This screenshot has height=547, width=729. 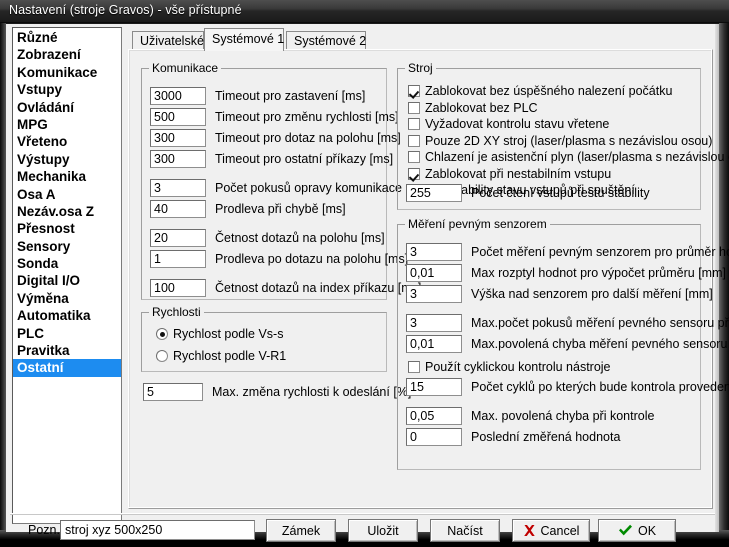 What do you see at coordinates (244, 39) in the screenshot?
I see `tab-syst-mov-1: Systémové 1` at bounding box center [244, 39].